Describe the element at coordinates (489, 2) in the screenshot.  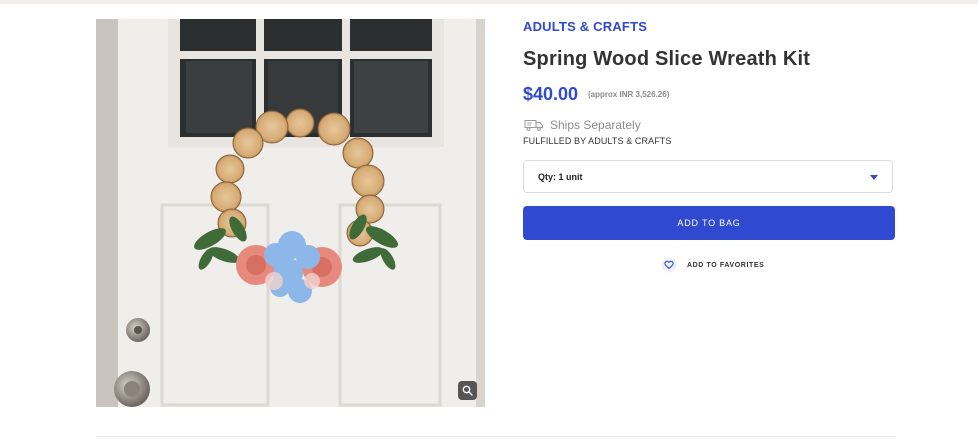
I see `top-strip` at that location.